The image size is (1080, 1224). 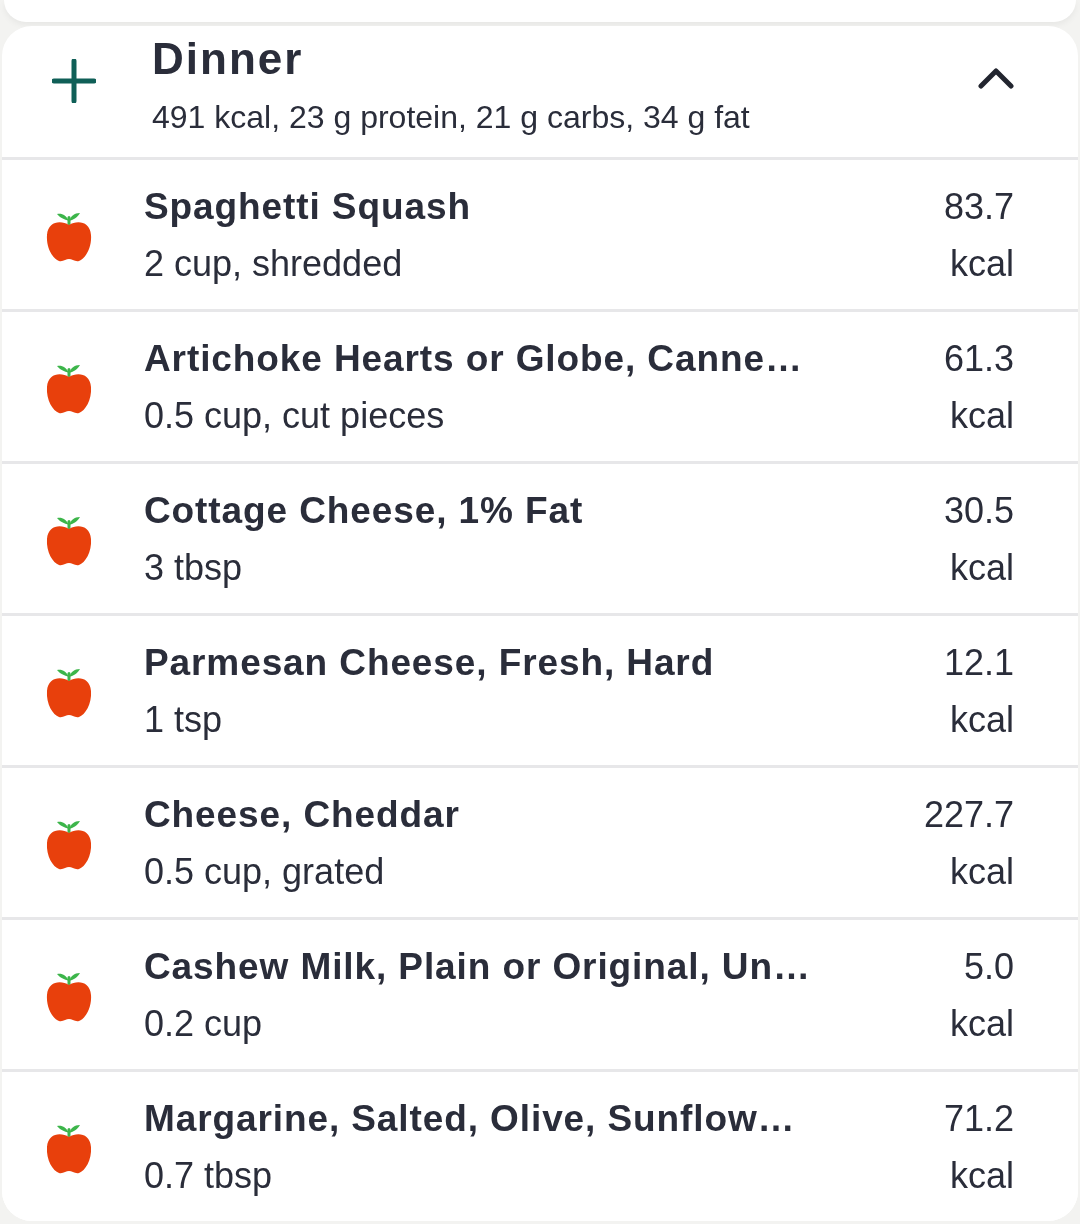 What do you see at coordinates (74, 80) in the screenshot?
I see `plus-icon` at bounding box center [74, 80].